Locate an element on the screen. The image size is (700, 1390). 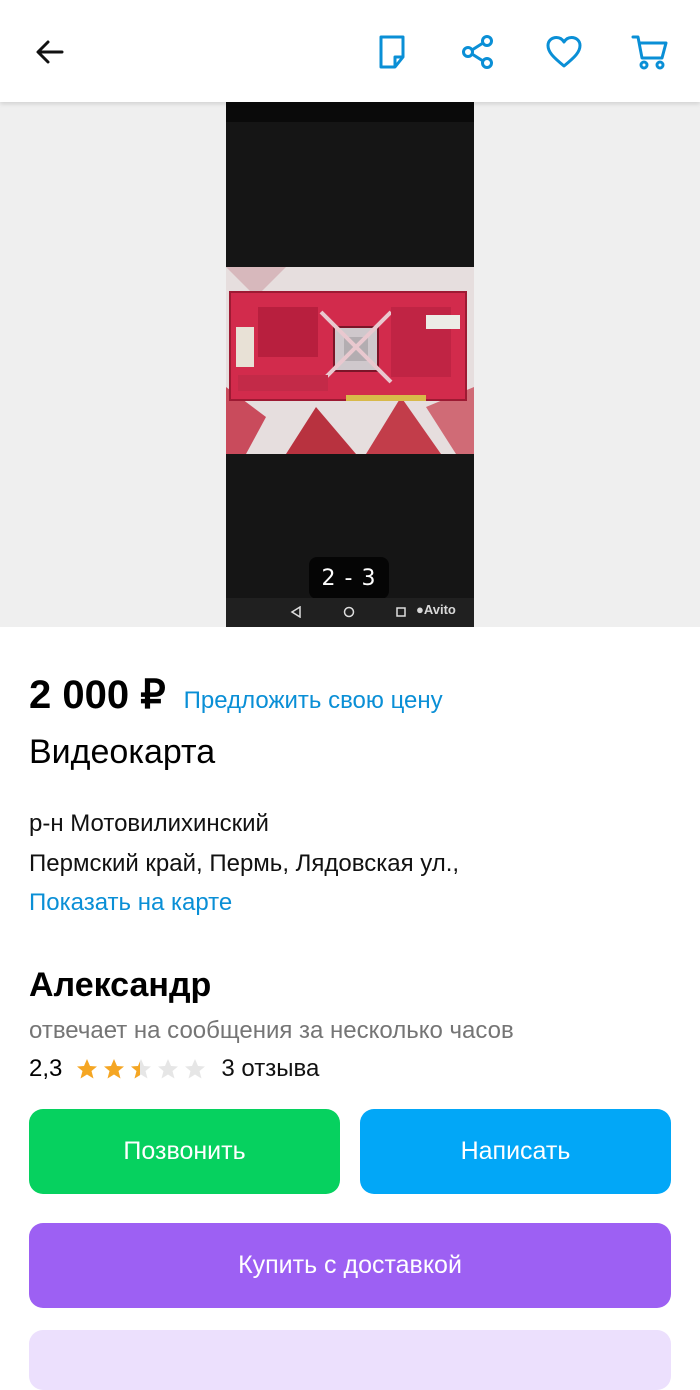
heart-icon is located at coordinates (564, 52).